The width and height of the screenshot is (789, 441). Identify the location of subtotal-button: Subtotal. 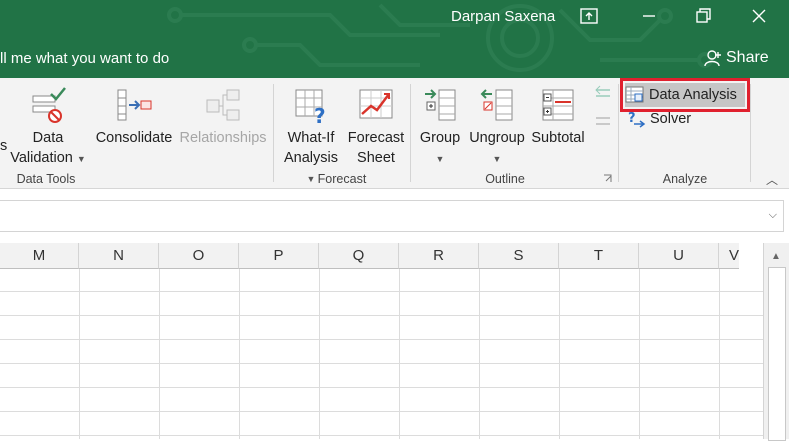
(558, 117).